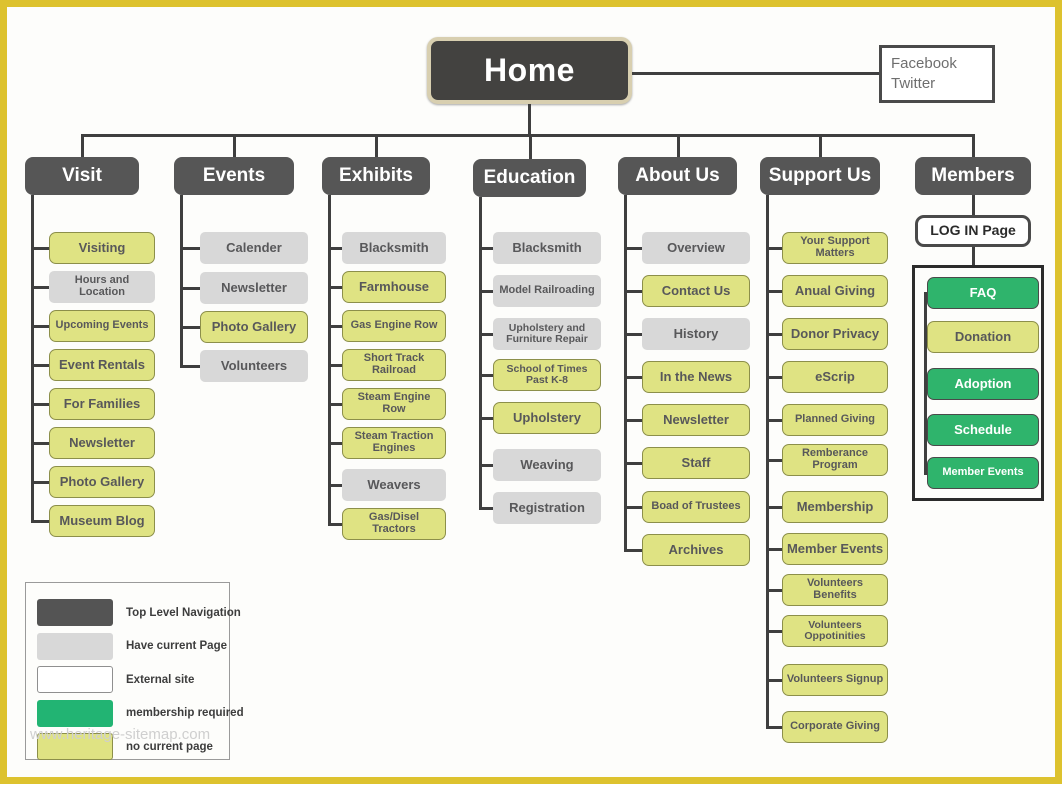 The height and width of the screenshot is (791, 1062). Describe the element at coordinates (102, 443) in the screenshot. I see `node-visit-5: Newsletter` at that location.